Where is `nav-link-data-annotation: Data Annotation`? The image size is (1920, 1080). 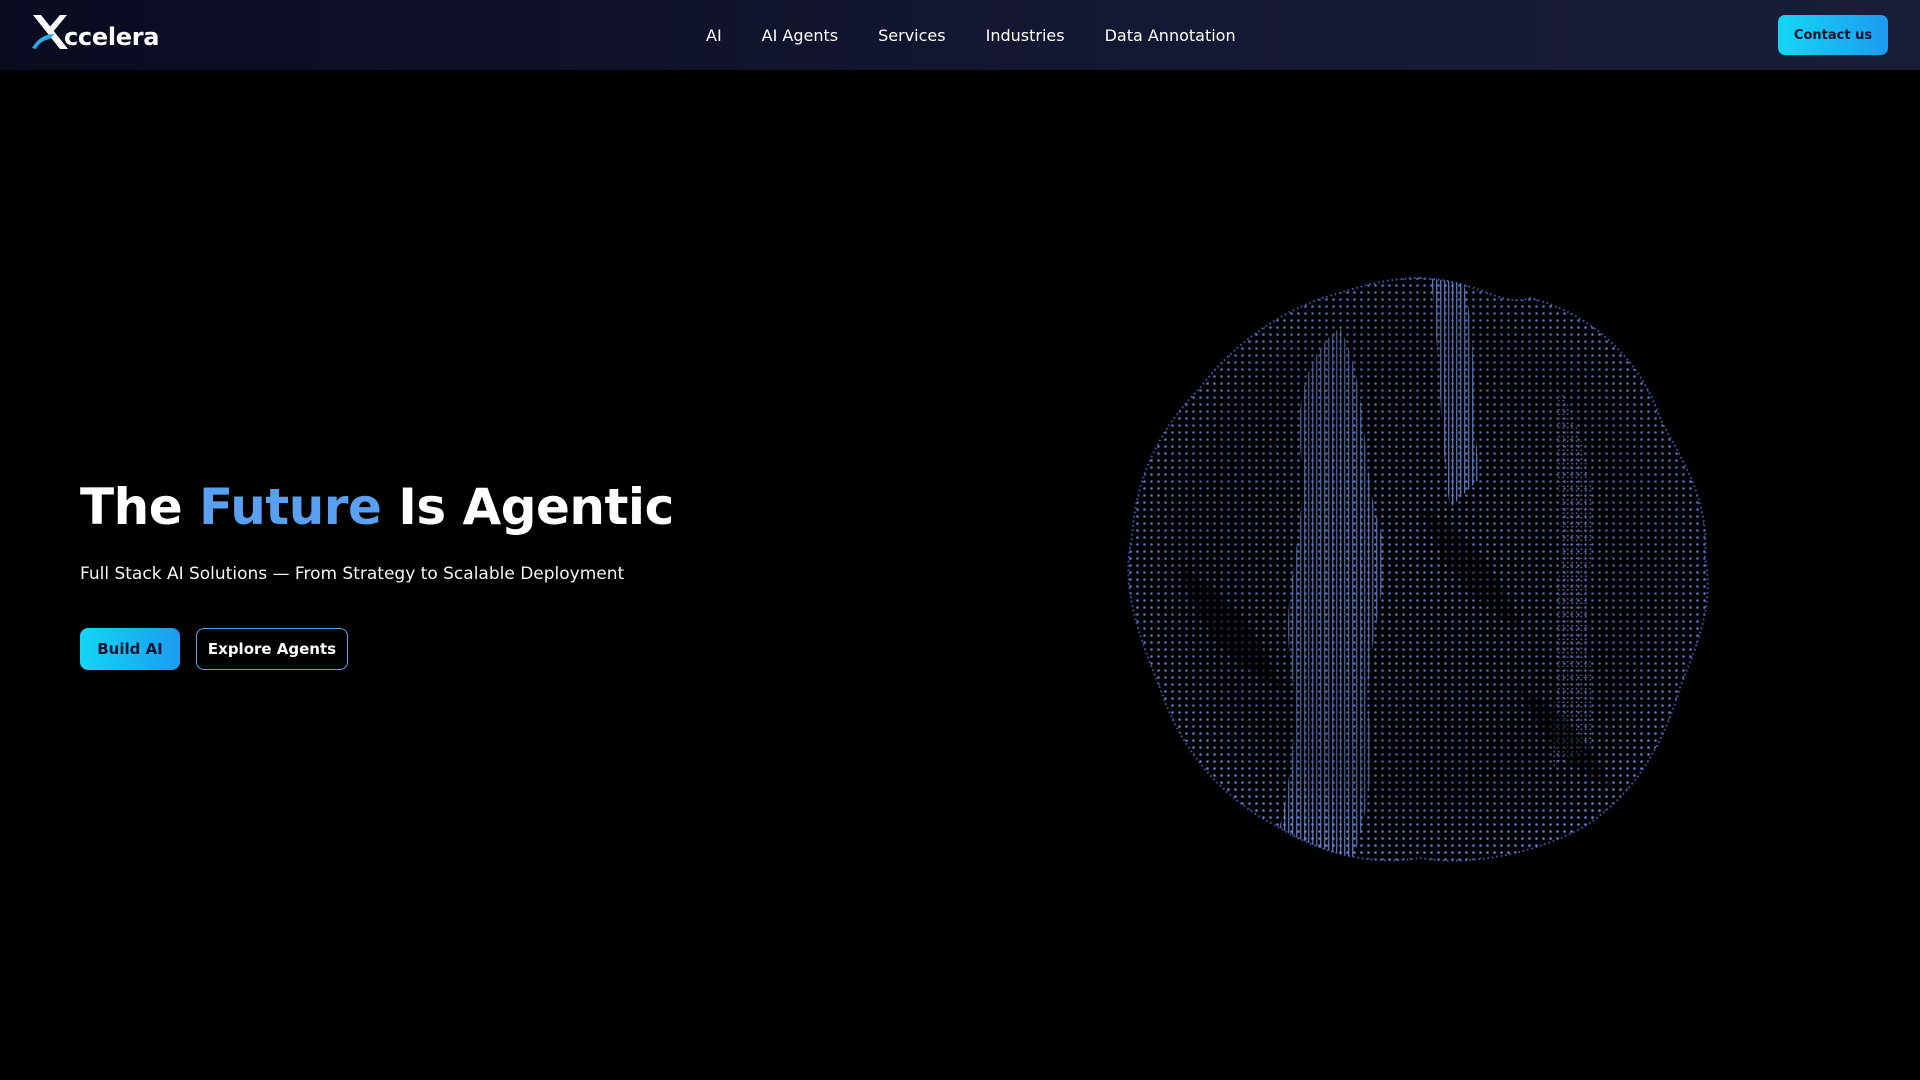 nav-link-data-annotation: Data Annotation is located at coordinates (1170, 35).